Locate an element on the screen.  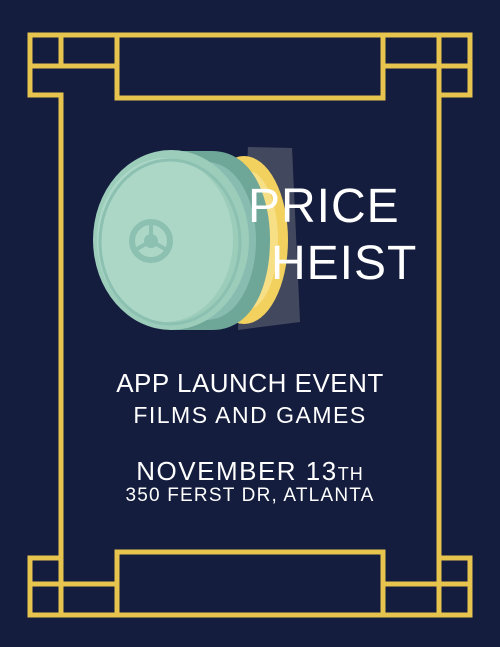
vault-door-icon is located at coordinates (196, 238).